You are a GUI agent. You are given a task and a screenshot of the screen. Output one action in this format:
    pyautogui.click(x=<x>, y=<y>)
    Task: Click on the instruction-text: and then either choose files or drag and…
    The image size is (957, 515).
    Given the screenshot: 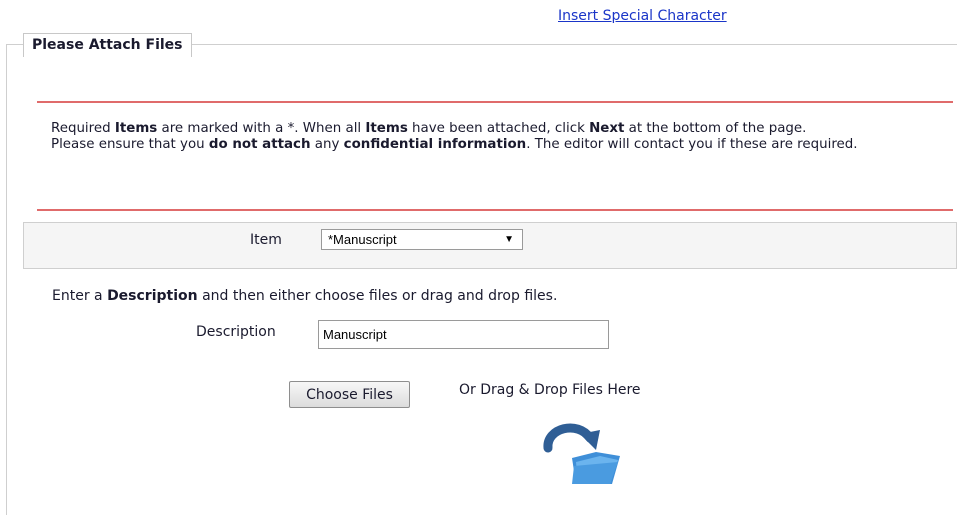 What is the action you would take?
    pyautogui.click(x=377, y=296)
    